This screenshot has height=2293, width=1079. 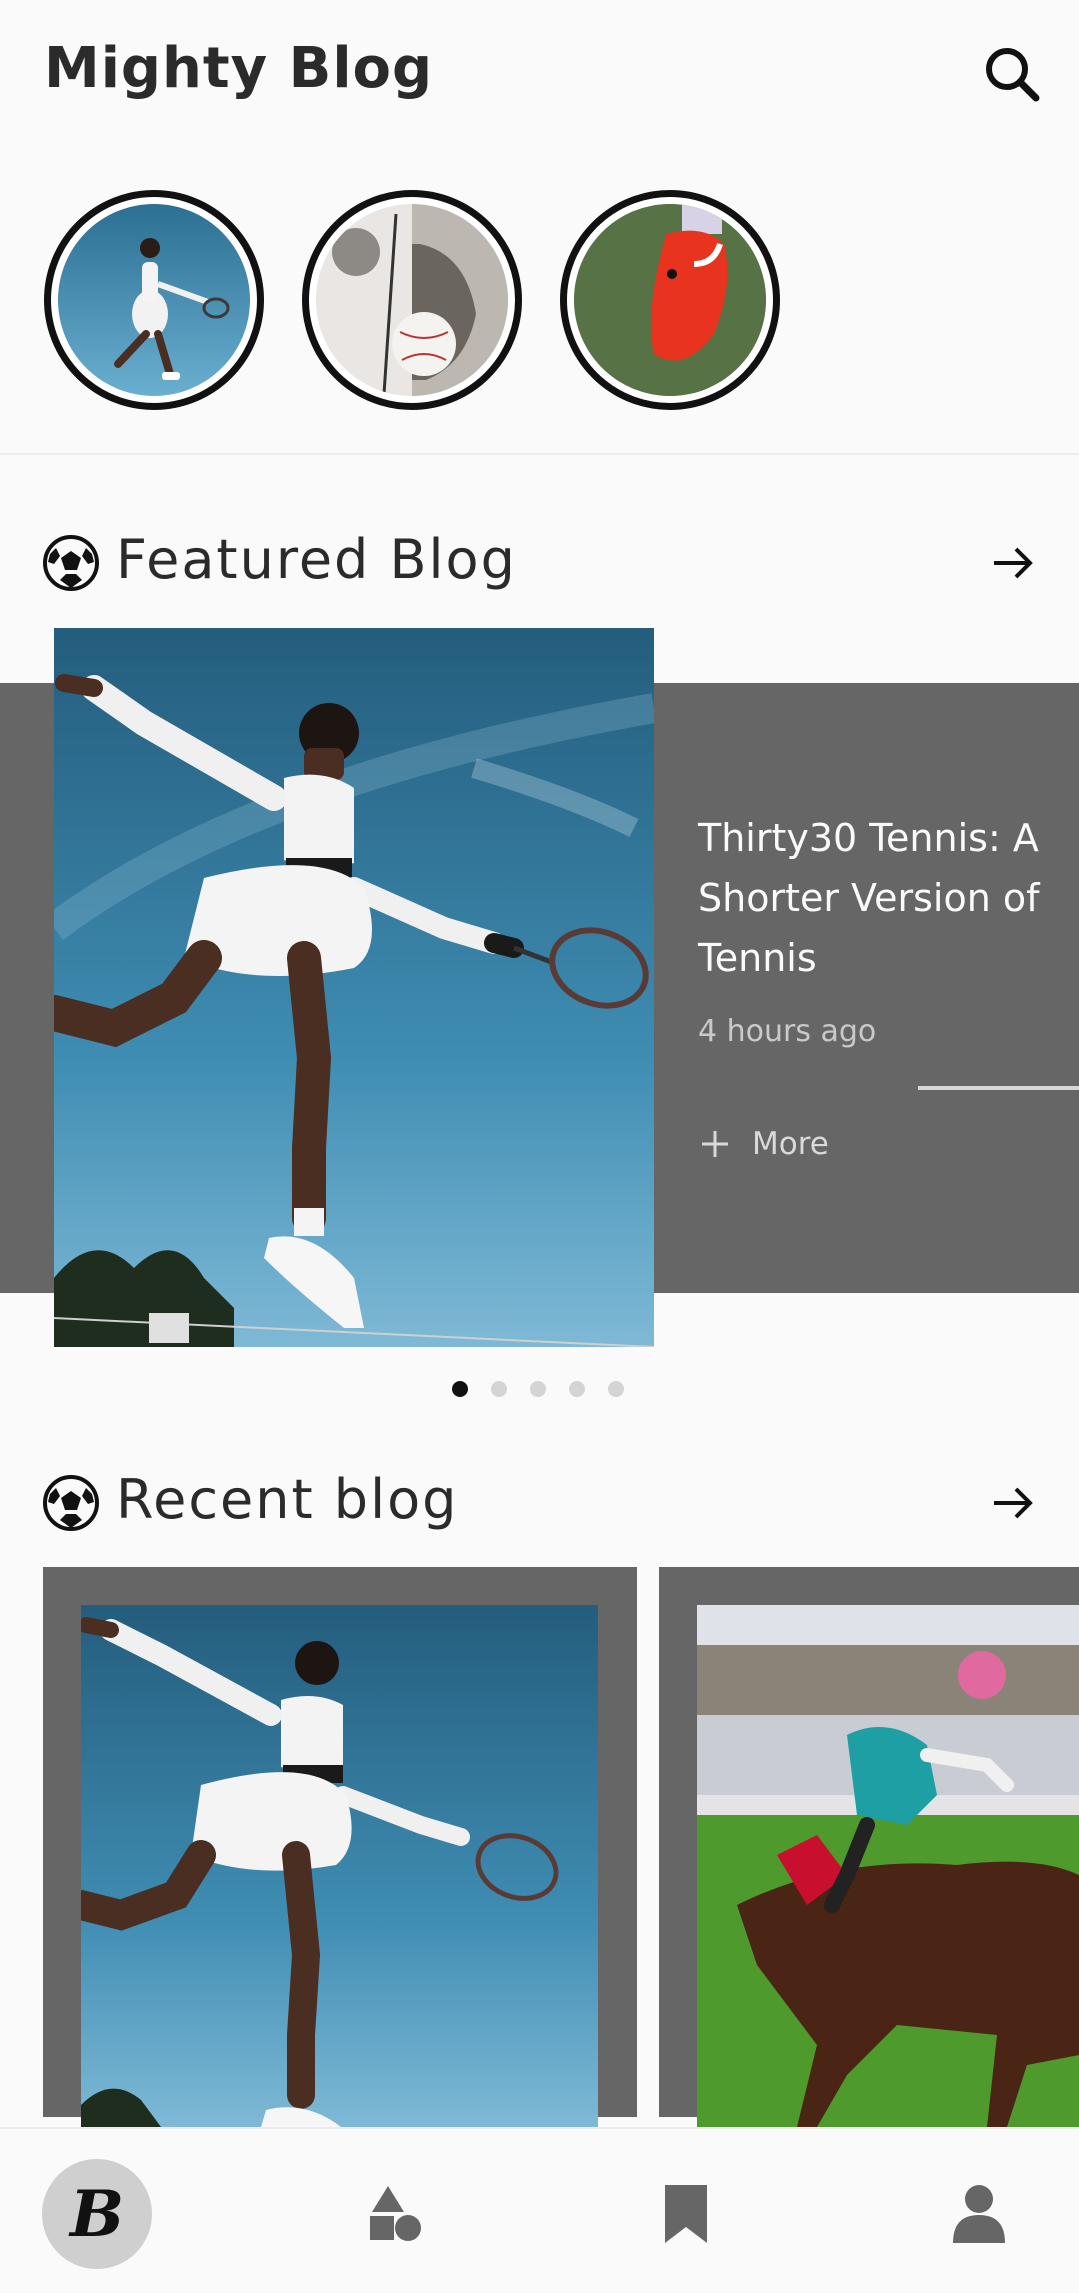 What do you see at coordinates (539, 560) in the screenshot?
I see `featured-section-header: Featured Blog` at bounding box center [539, 560].